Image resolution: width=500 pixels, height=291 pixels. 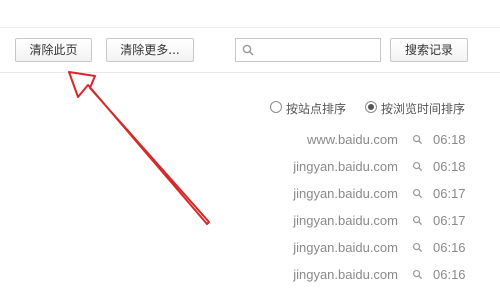 What do you see at coordinates (429, 50) in the screenshot?
I see `search-records-button: 搜索记录` at bounding box center [429, 50].